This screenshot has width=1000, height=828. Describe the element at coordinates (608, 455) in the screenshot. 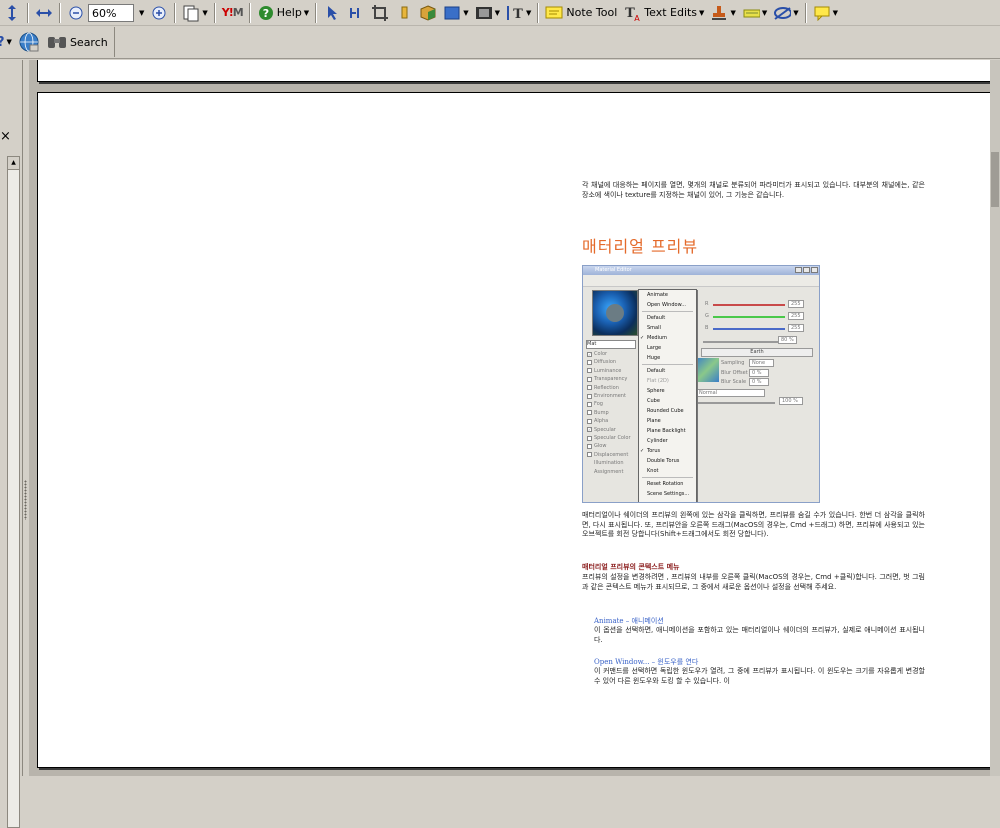

I see `channel-item: Displacement` at that location.